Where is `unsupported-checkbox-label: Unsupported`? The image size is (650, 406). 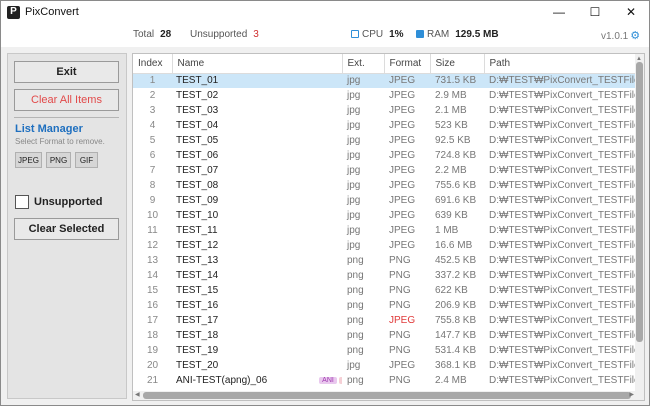
unsupported-checkbox-label: Unsupported is located at coordinates (68, 202).